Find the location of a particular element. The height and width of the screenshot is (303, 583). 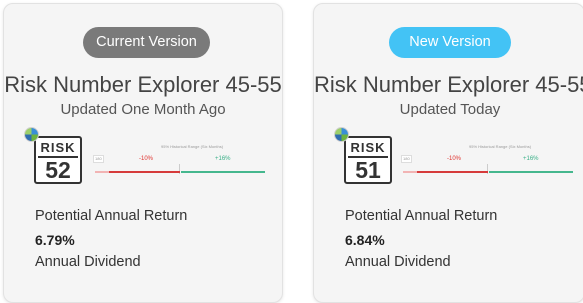

current-version-badge: Current Version is located at coordinates (146, 42).